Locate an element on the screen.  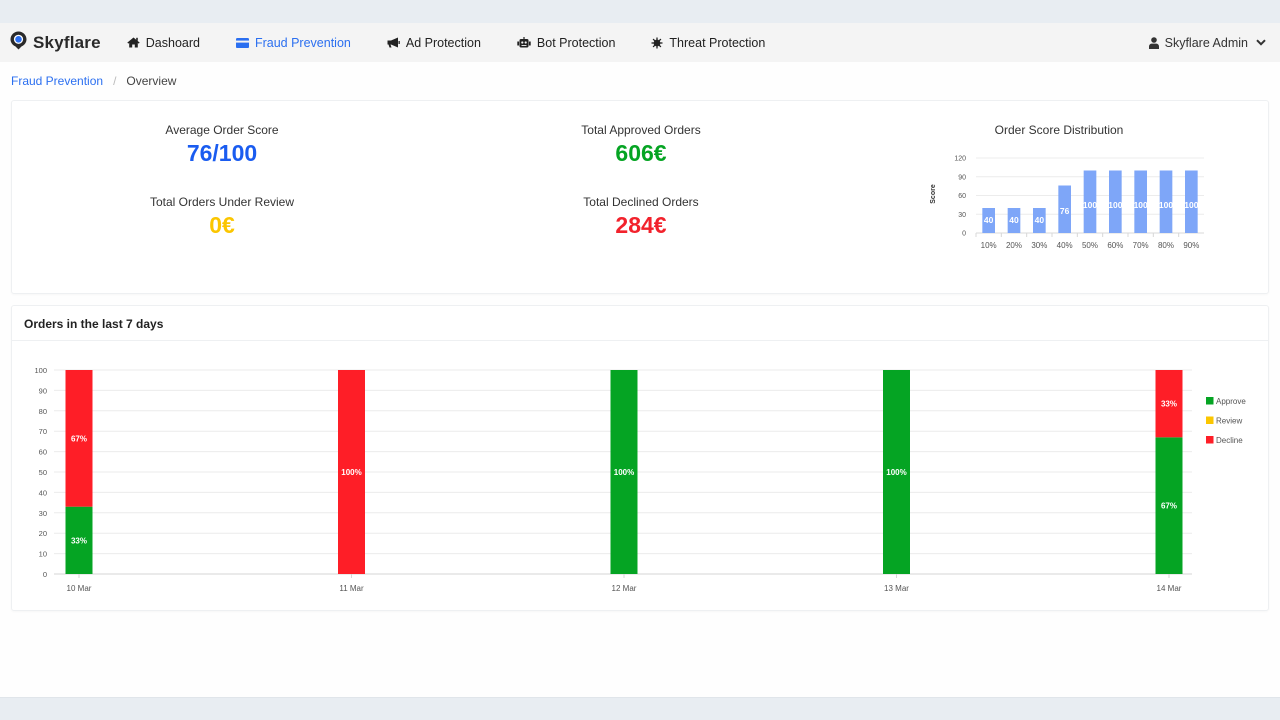
legend-item-decline: Decline is located at coordinates (1224, 440).